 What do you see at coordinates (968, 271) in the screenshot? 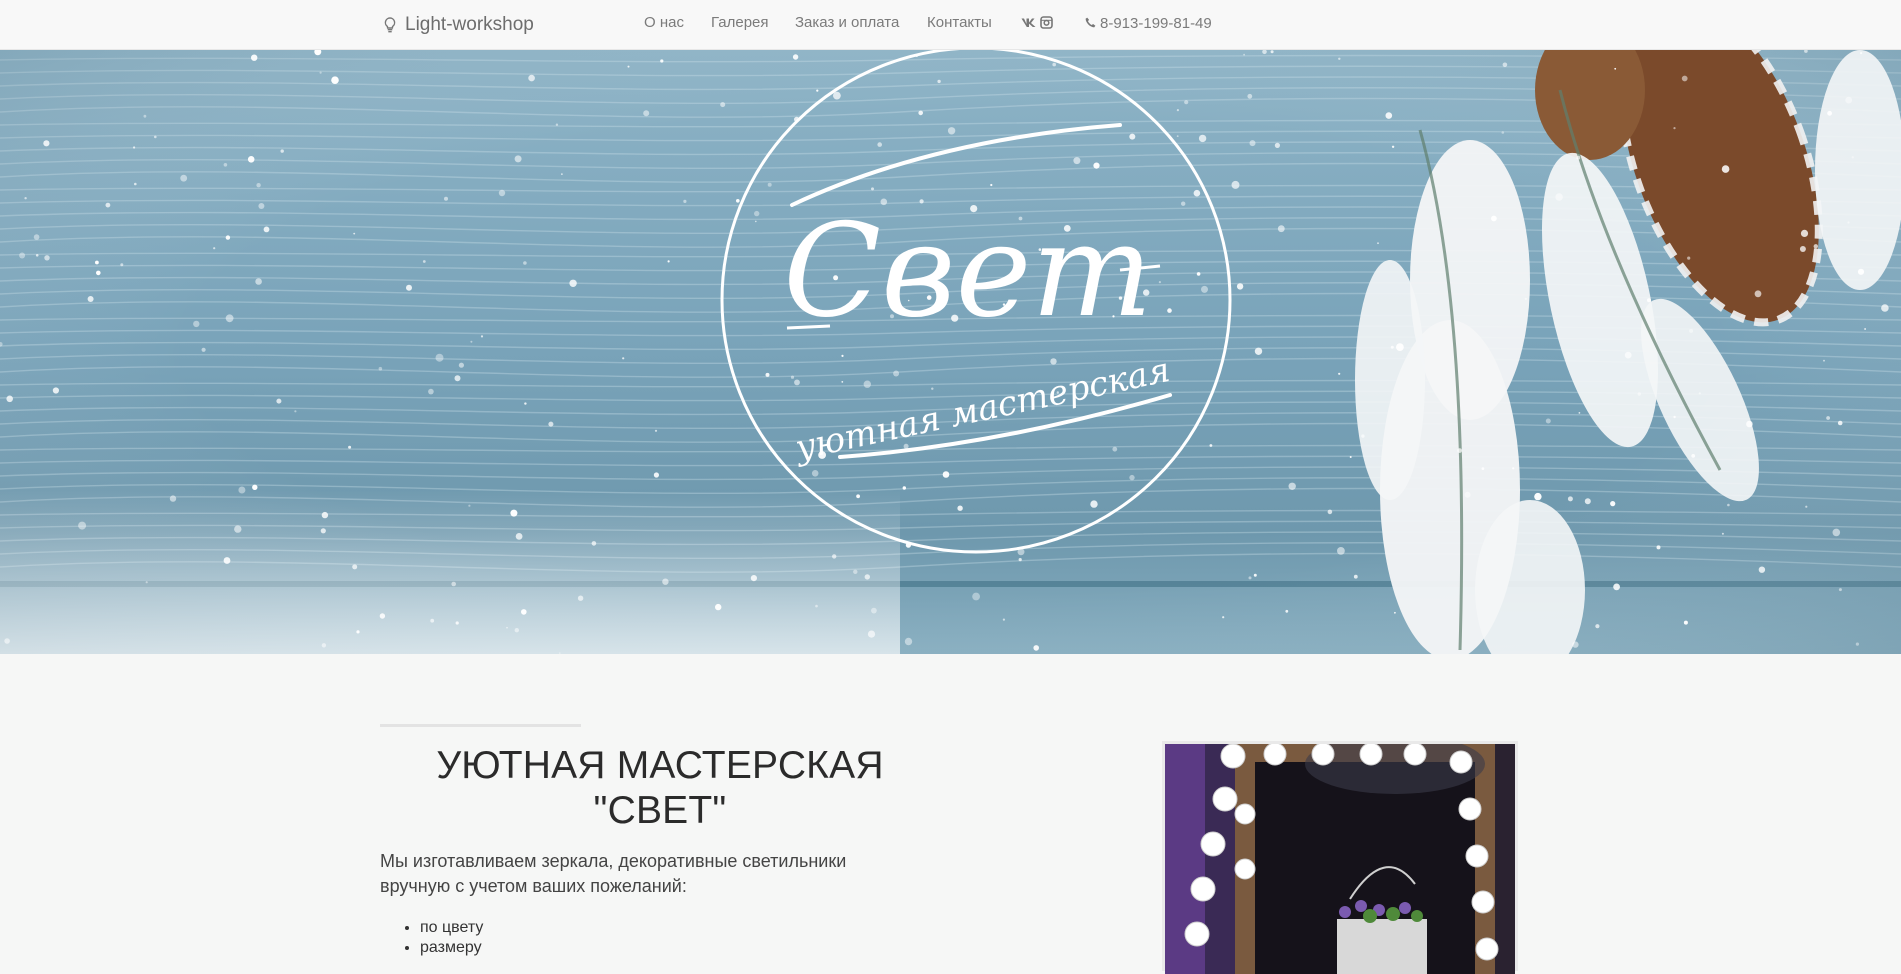
I see `hero-logo-title: Свет` at bounding box center [968, 271].